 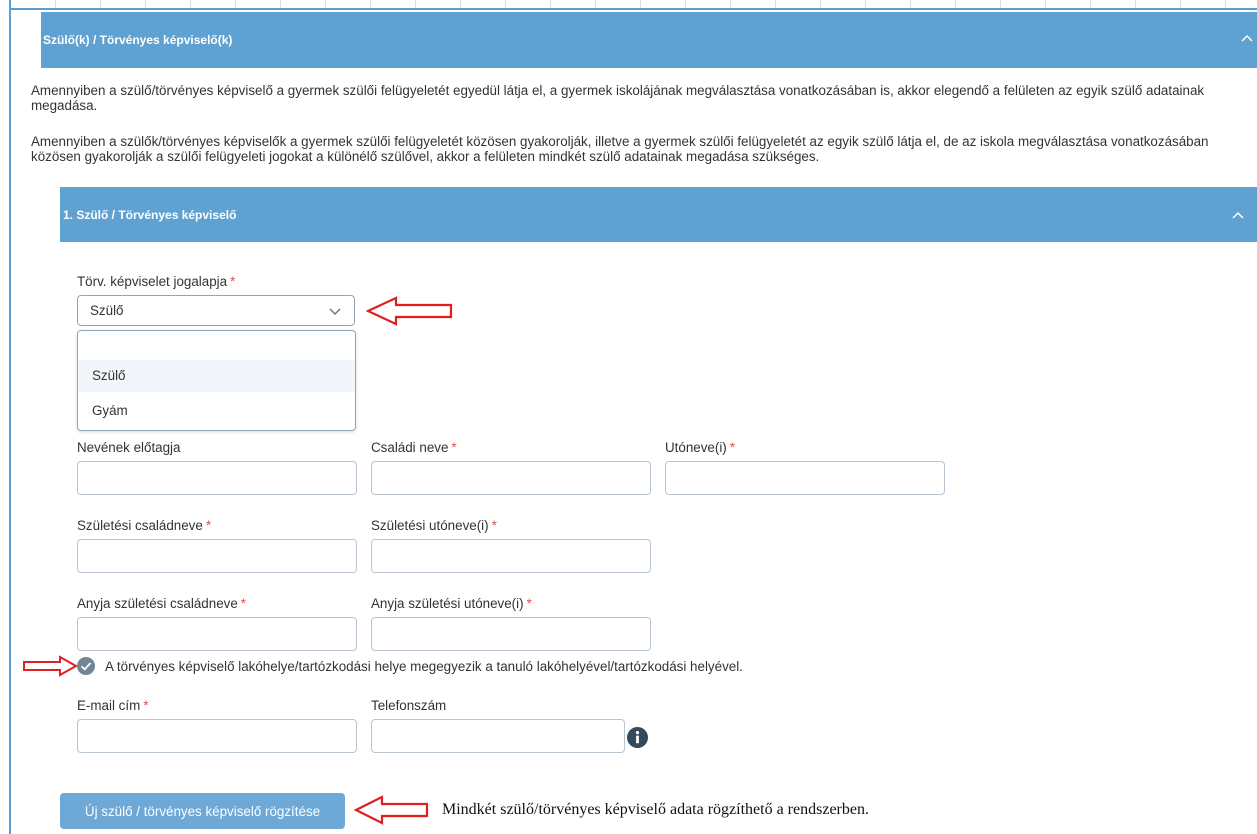 What do you see at coordinates (216, 376) in the screenshot?
I see `dropdown-option-parent: Szülő` at bounding box center [216, 376].